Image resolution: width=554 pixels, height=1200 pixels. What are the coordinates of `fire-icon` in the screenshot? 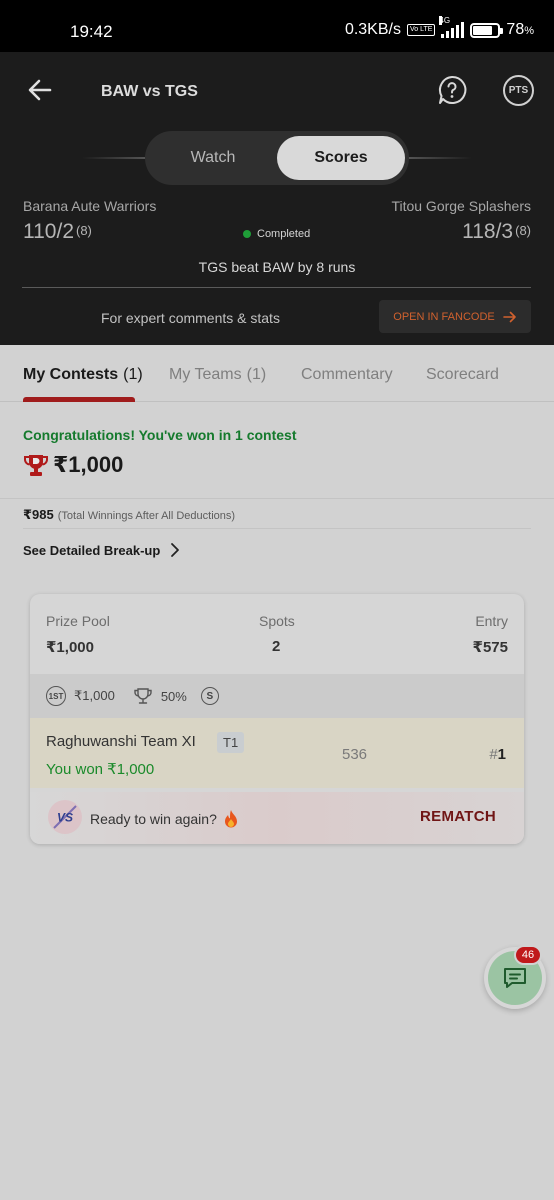 It's located at (230, 819).